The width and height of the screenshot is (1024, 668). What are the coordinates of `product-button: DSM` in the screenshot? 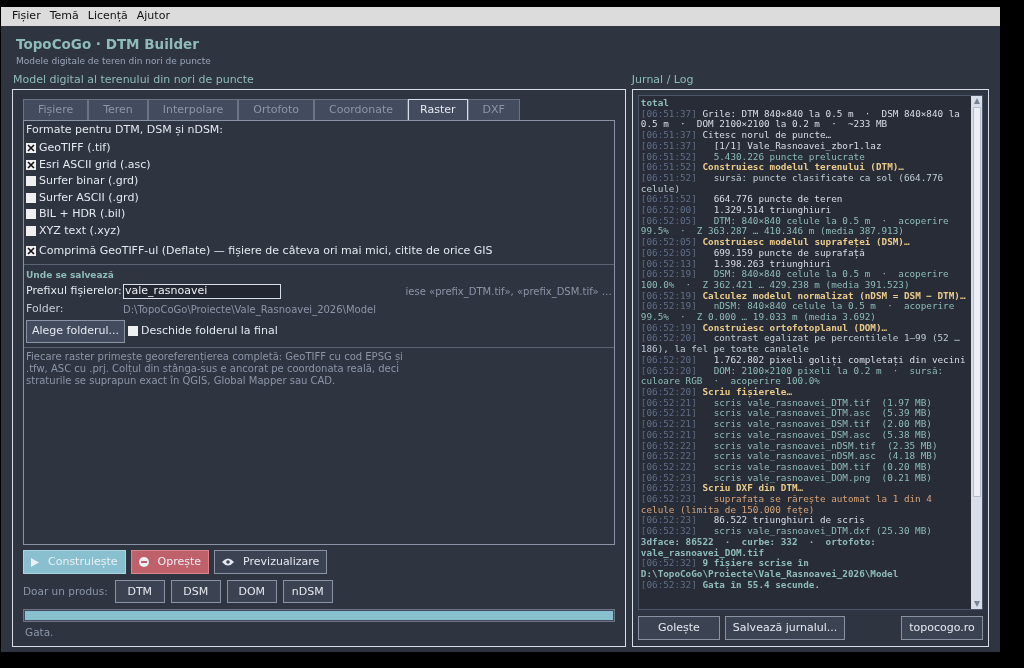 It's located at (195, 592).